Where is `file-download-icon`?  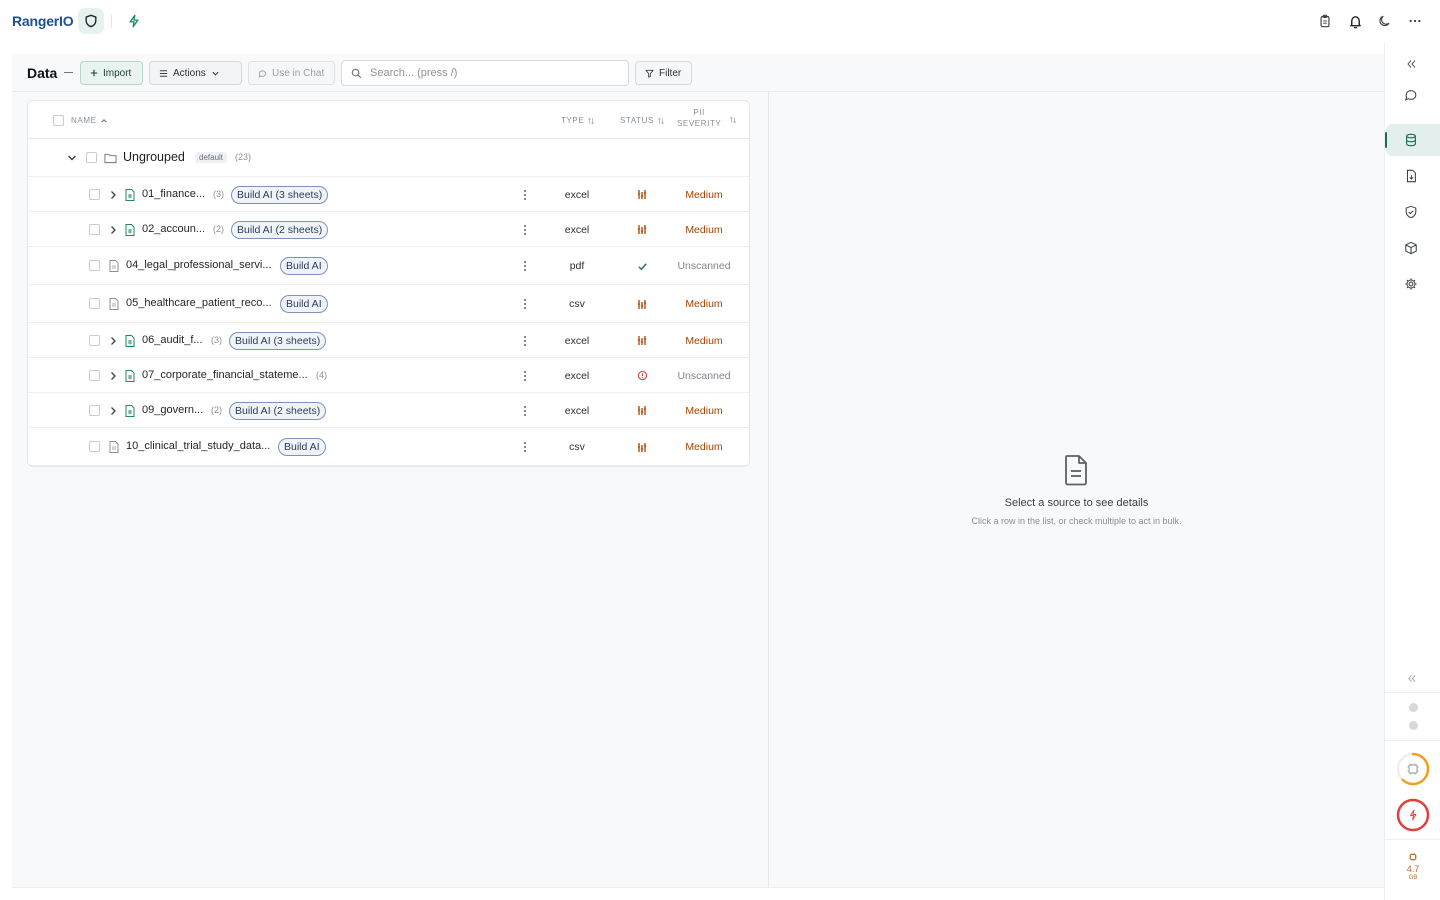
file-download-icon is located at coordinates (1411, 176).